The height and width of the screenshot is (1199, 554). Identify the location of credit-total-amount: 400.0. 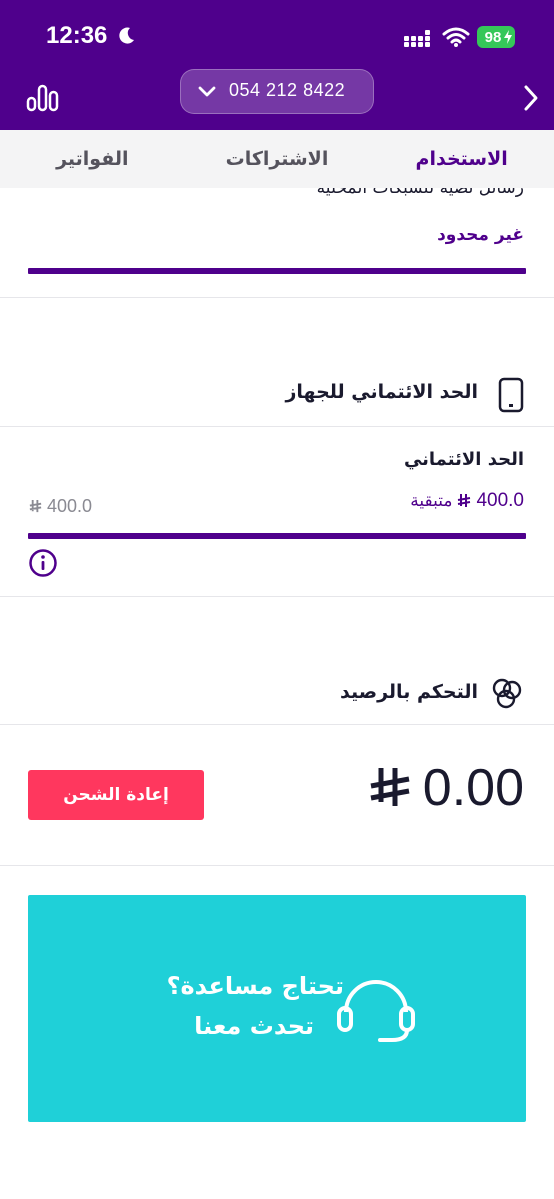
(70, 506).